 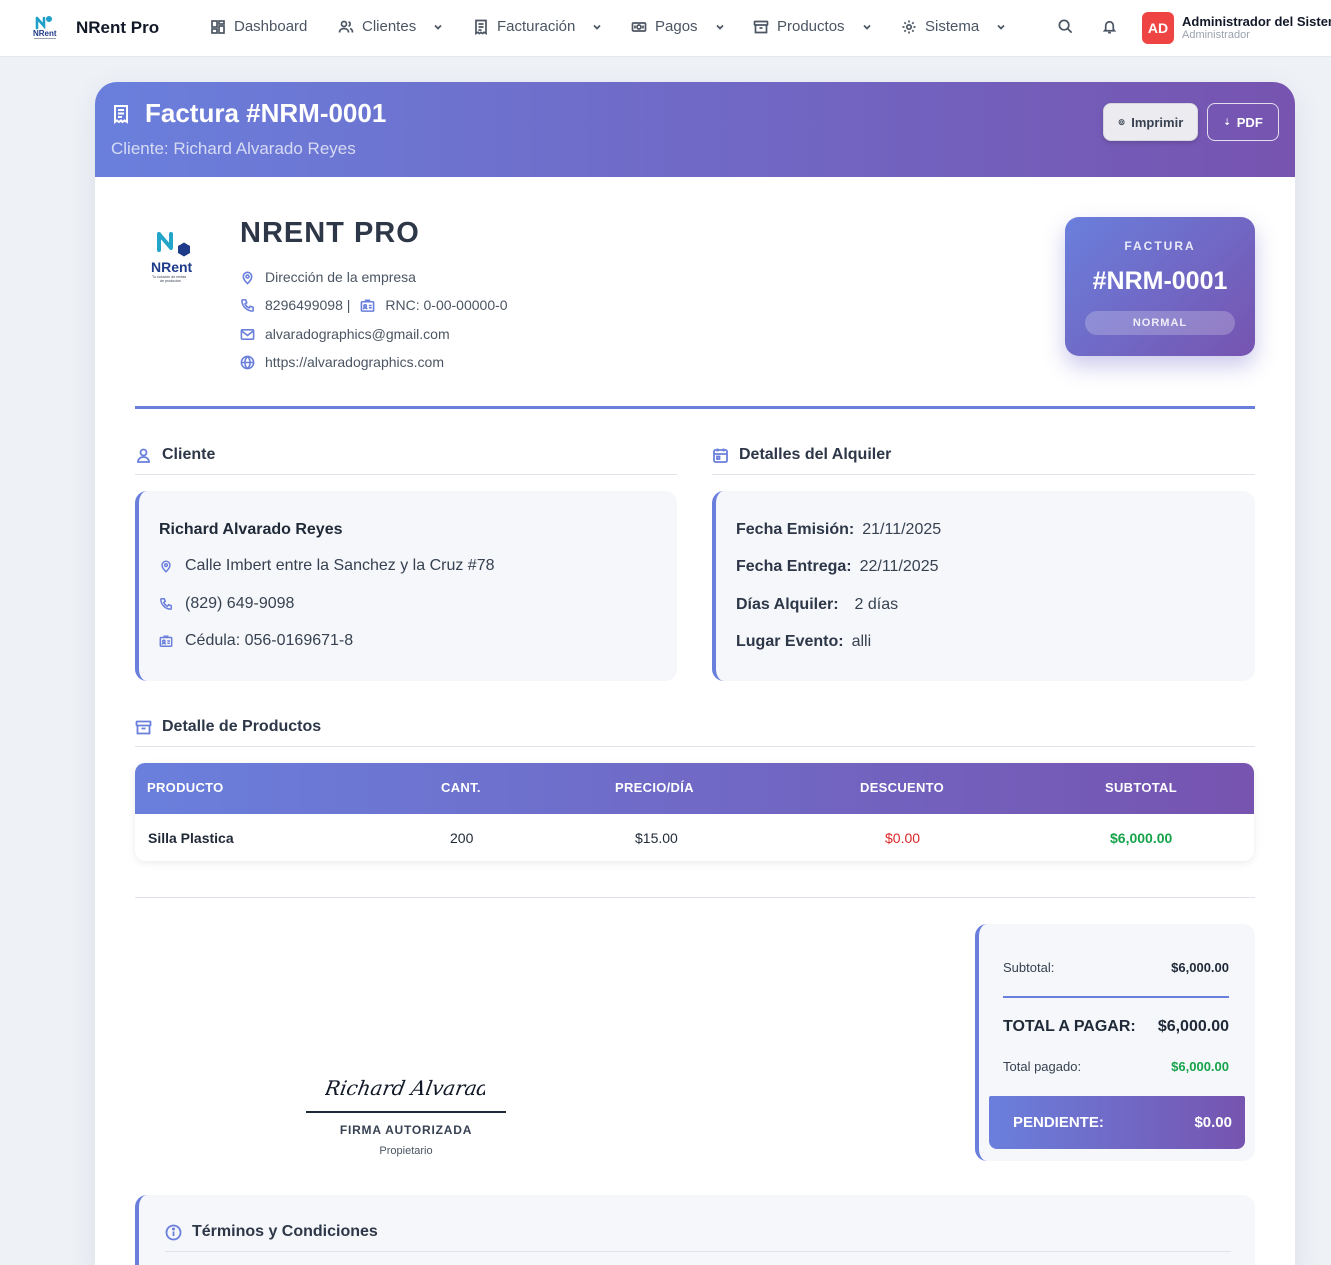 I want to click on company-address: Dirección de la empresa, so click(x=328, y=277).